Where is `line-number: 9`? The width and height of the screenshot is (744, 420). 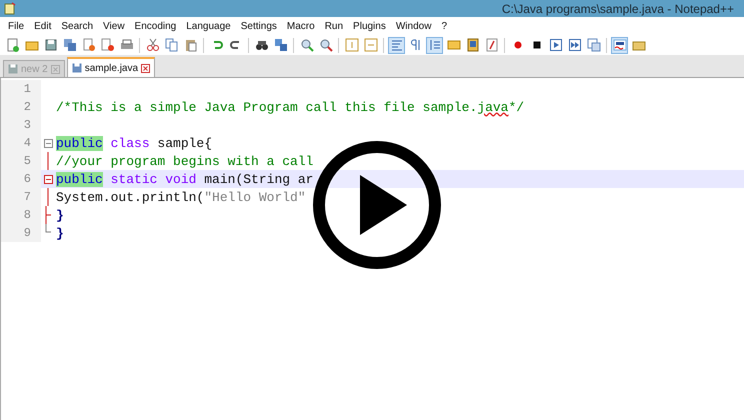 line-number: 9 is located at coordinates (21, 233).